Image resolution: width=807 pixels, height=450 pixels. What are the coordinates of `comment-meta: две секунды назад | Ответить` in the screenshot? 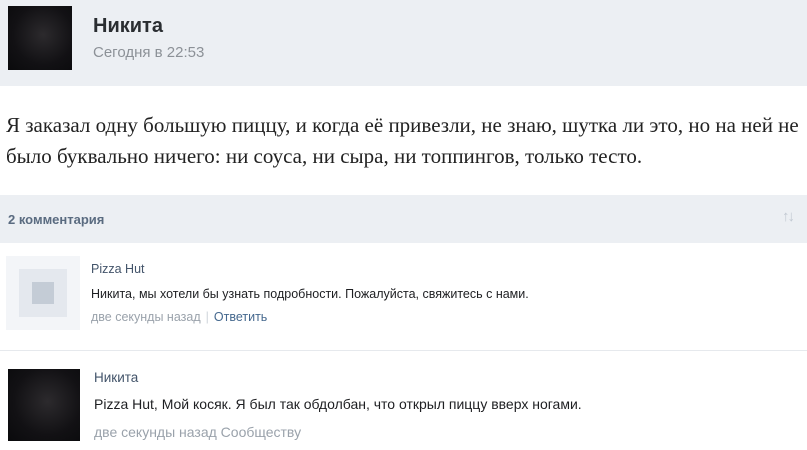 It's located at (179, 317).